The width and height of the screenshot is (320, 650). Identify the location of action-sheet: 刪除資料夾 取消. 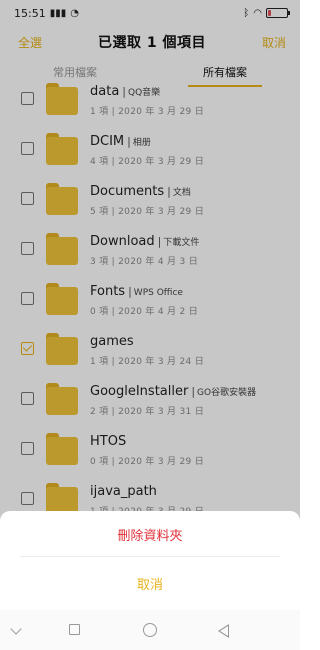
(150, 560).